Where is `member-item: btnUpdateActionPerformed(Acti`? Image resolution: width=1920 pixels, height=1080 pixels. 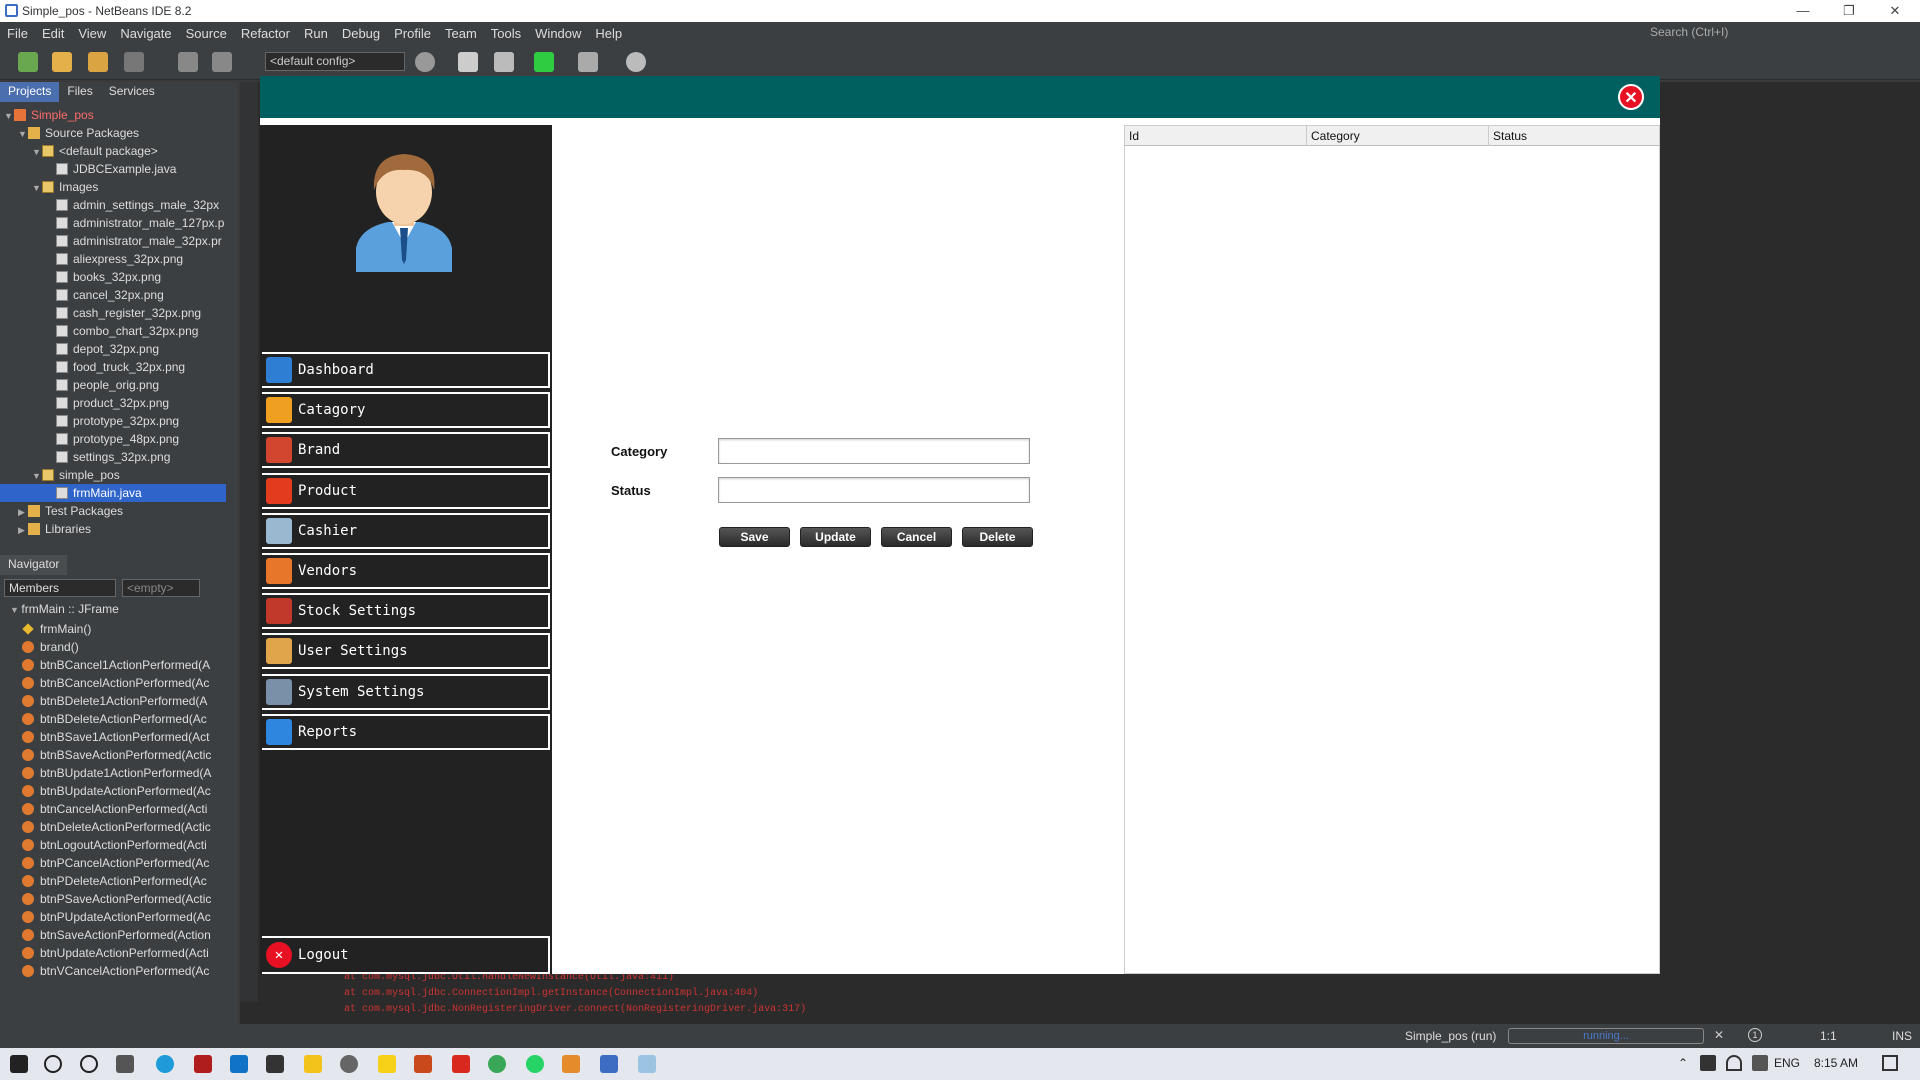
member-item: btnUpdateActionPerformed(Acti is located at coordinates (117, 953).